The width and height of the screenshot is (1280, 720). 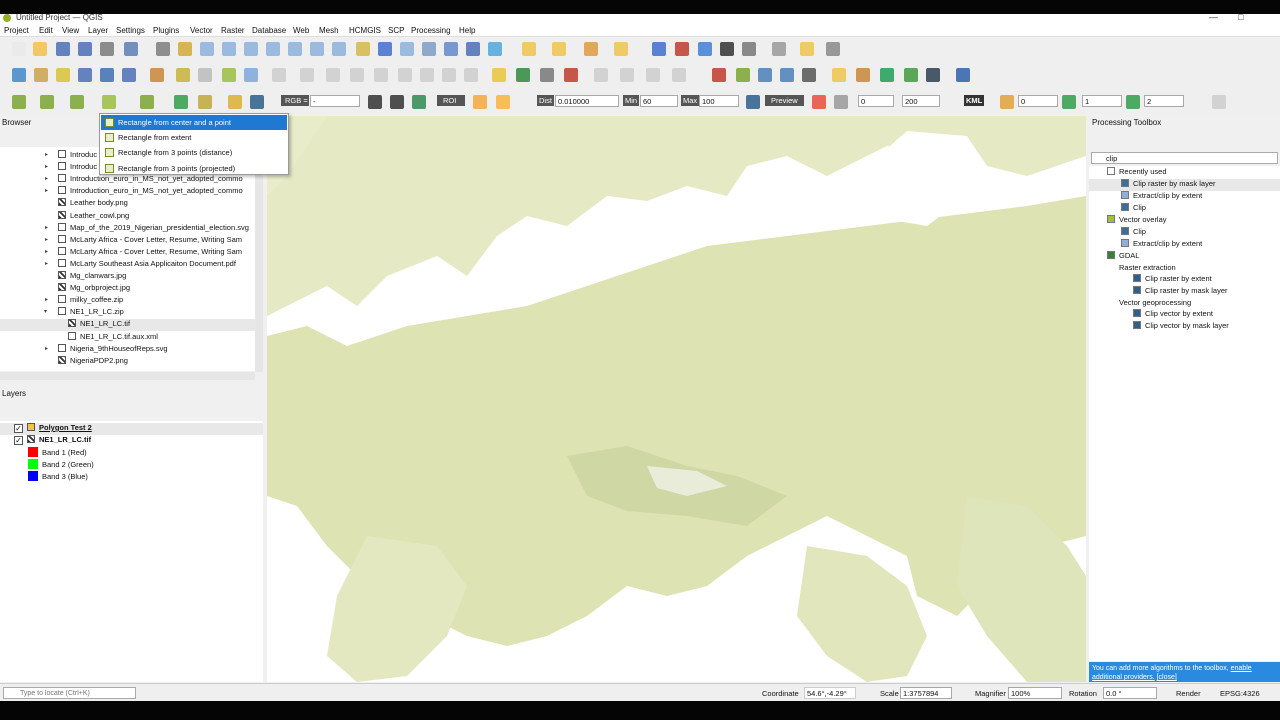 What do you see at coordinates (1164, 101) in the screenshot?
I see `band-c-input: 2` at bounding box center [1164, 101].